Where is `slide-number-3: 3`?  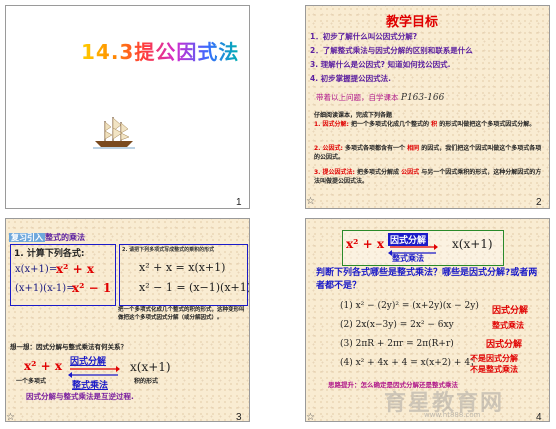
slide-number-3: 3 is located at coordinates (239, 417).